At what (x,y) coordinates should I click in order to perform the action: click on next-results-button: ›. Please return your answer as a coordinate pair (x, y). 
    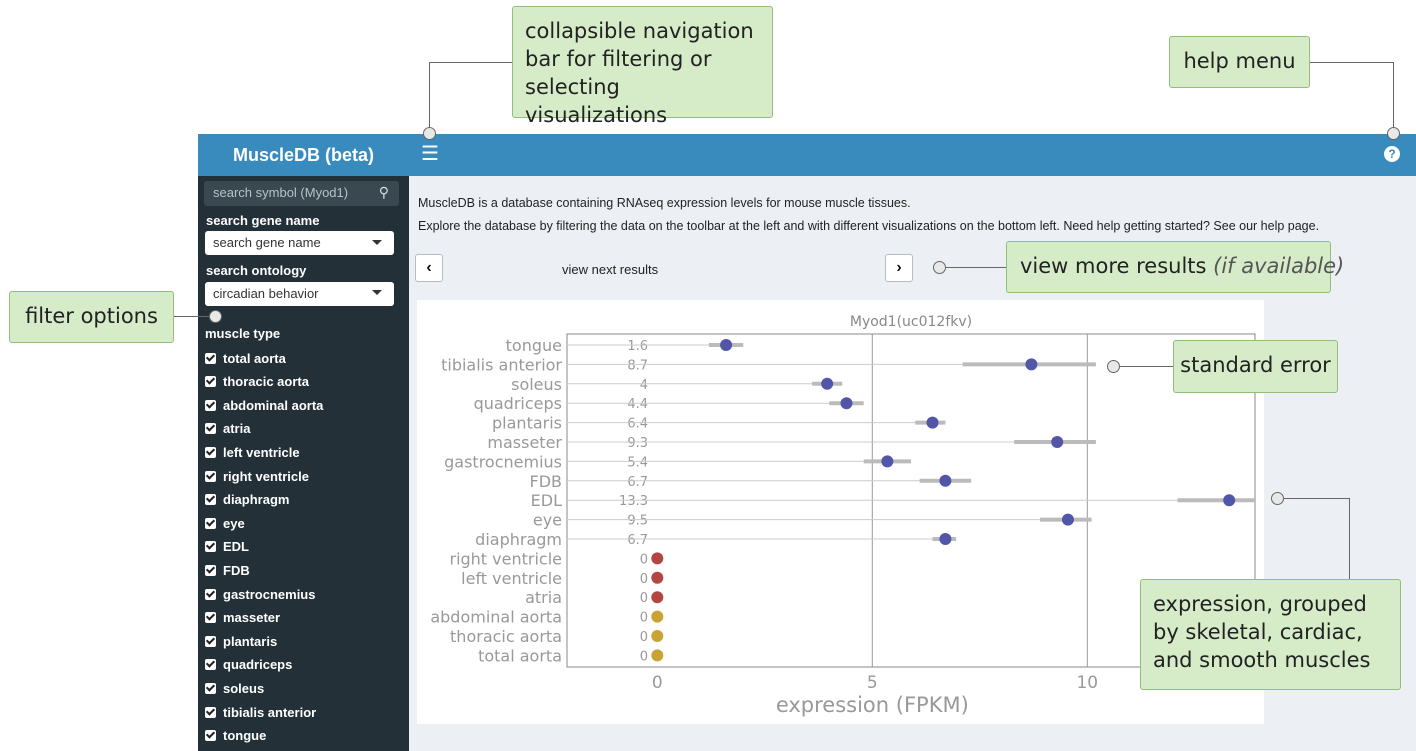
    Looking at the image, I should click on (899, 268).